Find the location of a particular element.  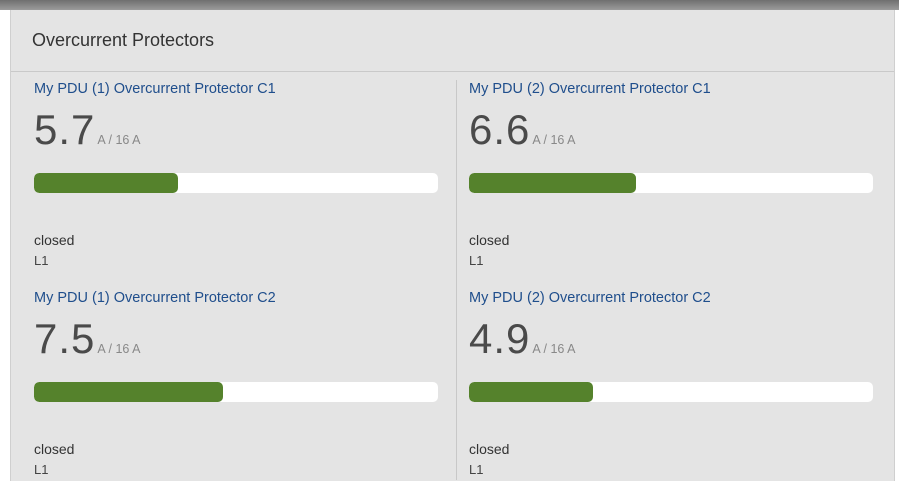

current-value: 4.9 is located at coordinates (500, 338).